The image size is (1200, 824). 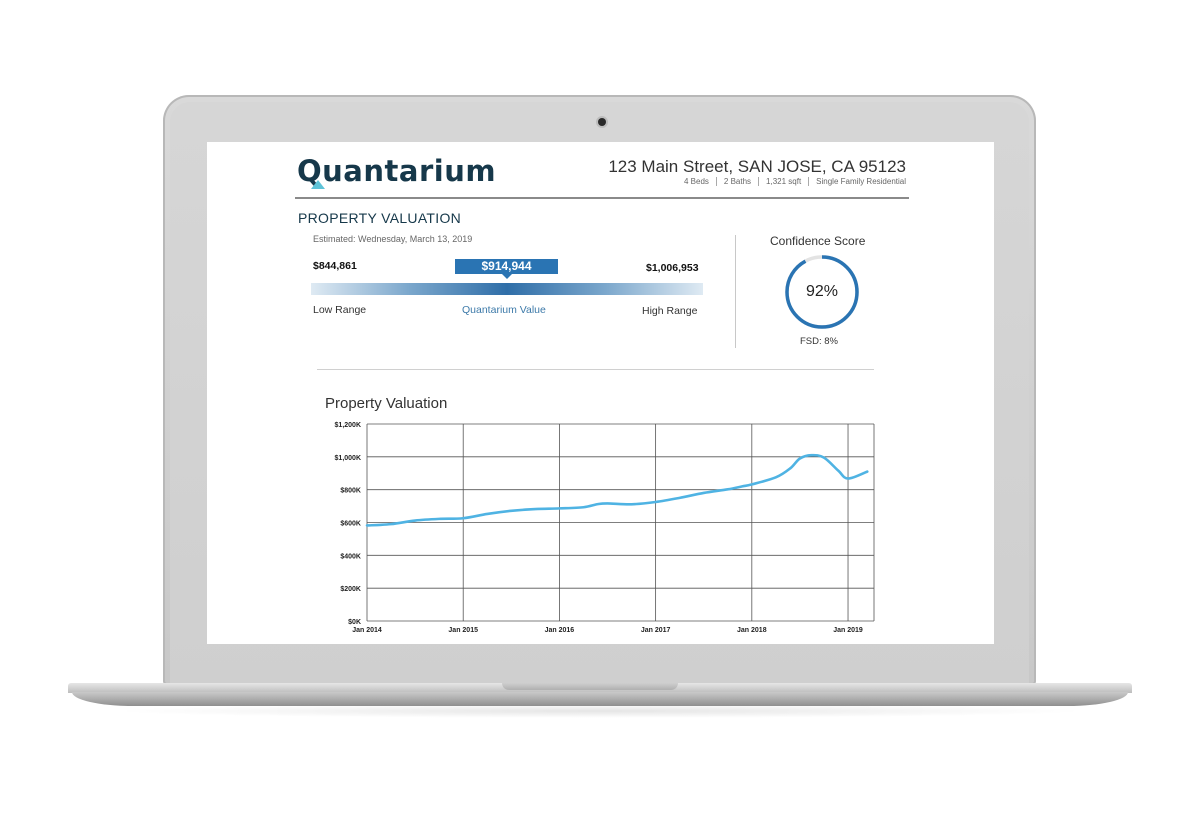 What do you see at coordinates (819, 341) in the screenshot?
I see `fsd-value: FSD: 8%` at bounding box center [819, 341].